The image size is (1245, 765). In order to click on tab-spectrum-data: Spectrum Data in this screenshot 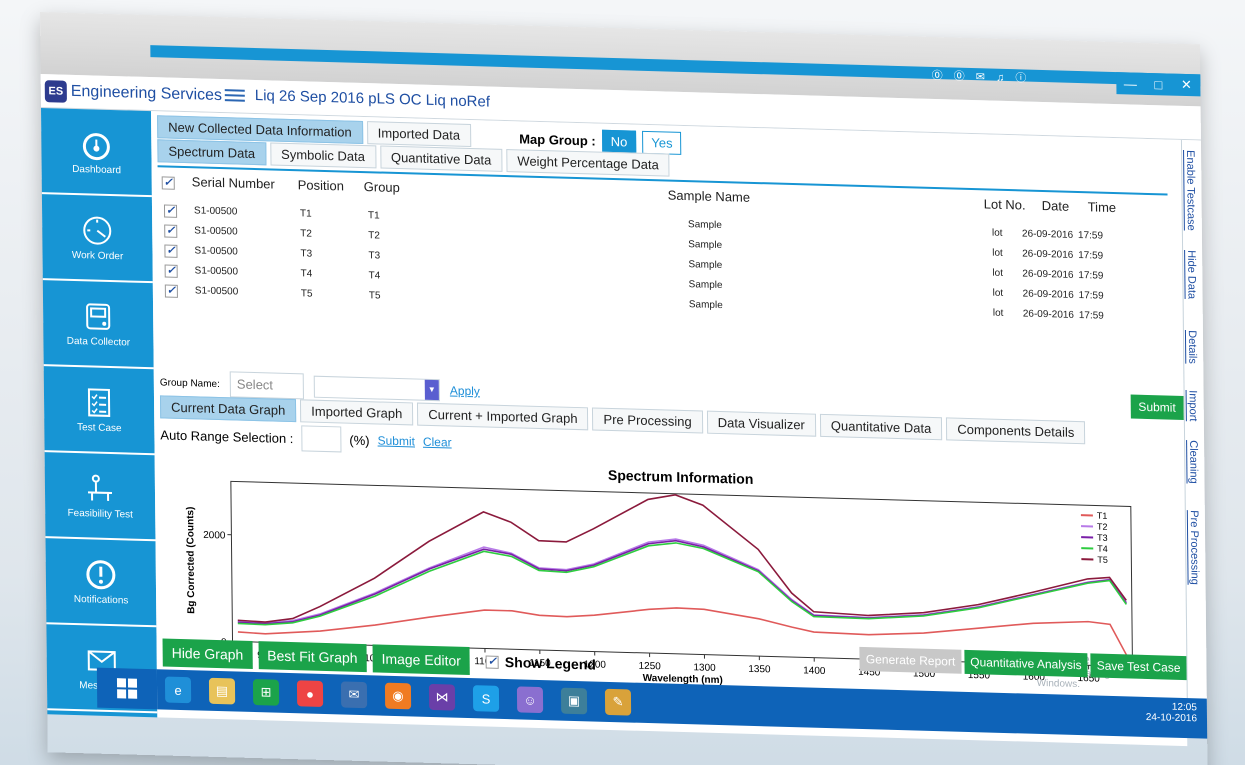, I will do `click(212, 152)`.